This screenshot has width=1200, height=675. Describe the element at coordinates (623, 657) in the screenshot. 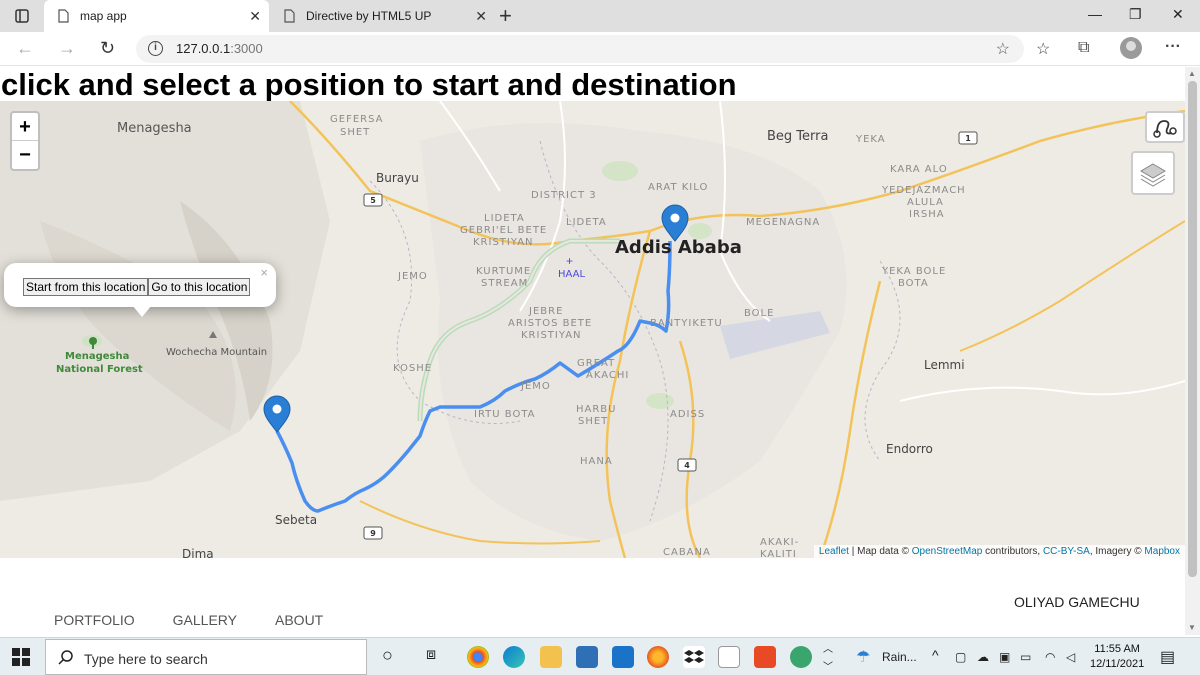

I see `mail-app-icon` at that location.